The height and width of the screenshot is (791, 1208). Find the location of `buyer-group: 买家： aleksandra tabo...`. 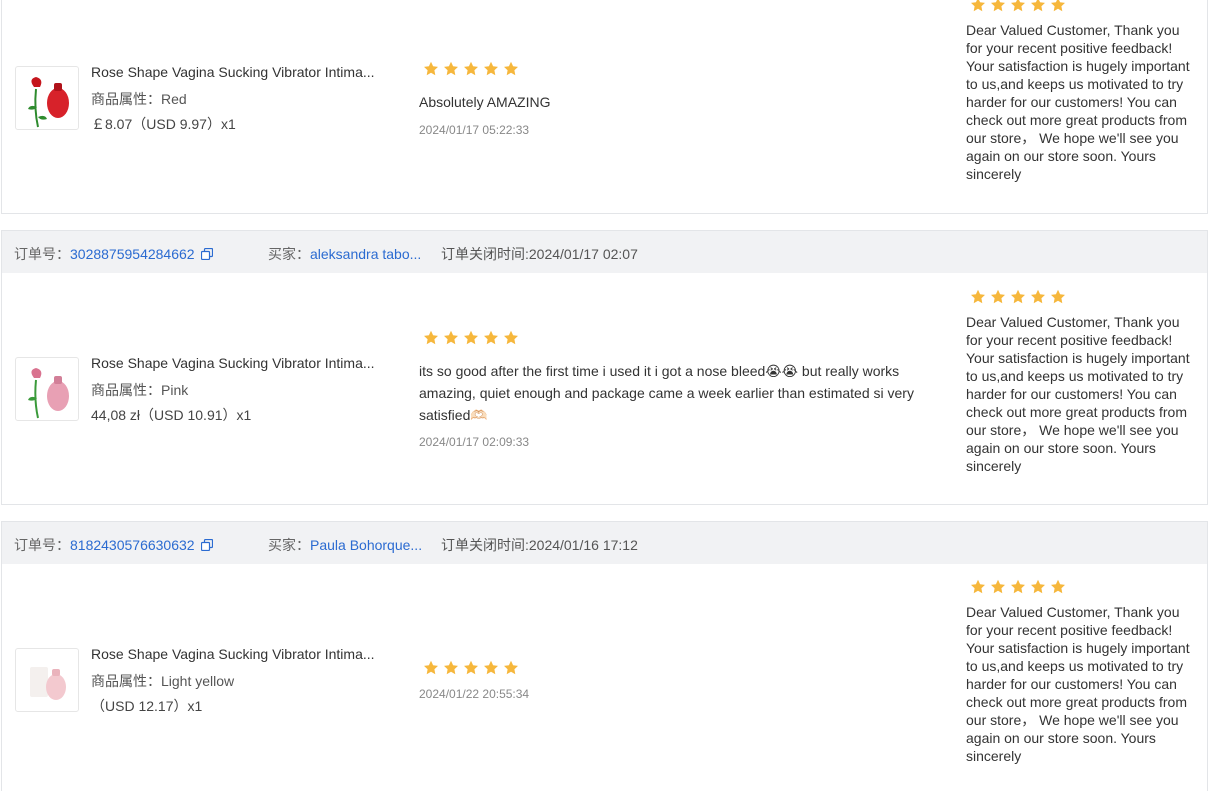

buyer-group: 买家： aleksandra tabo... is located at coordinates (344, 254).